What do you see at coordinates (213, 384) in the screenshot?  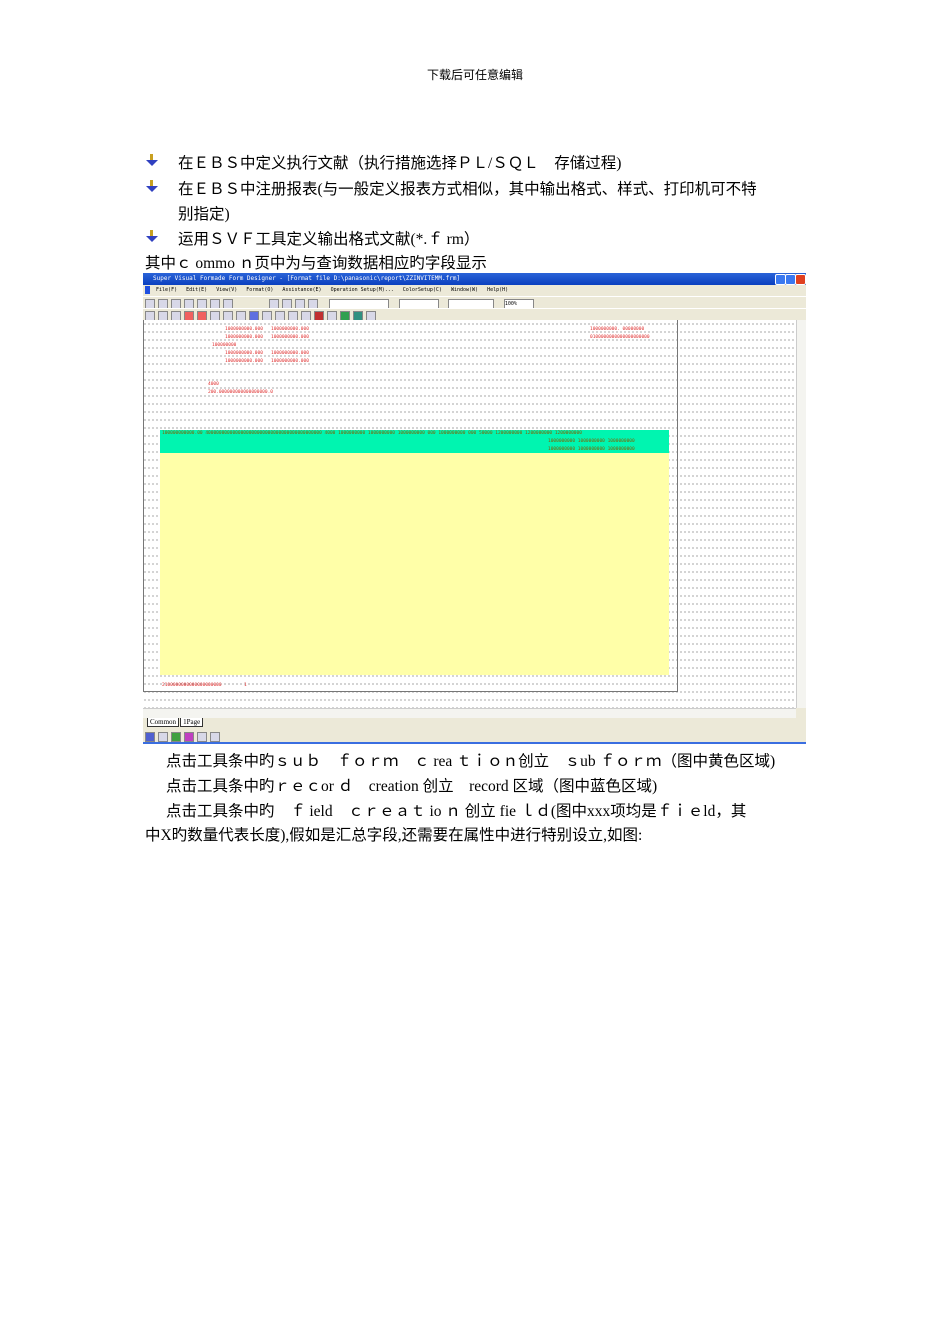 I see `field: 4000` at bounding box center [213, 384].